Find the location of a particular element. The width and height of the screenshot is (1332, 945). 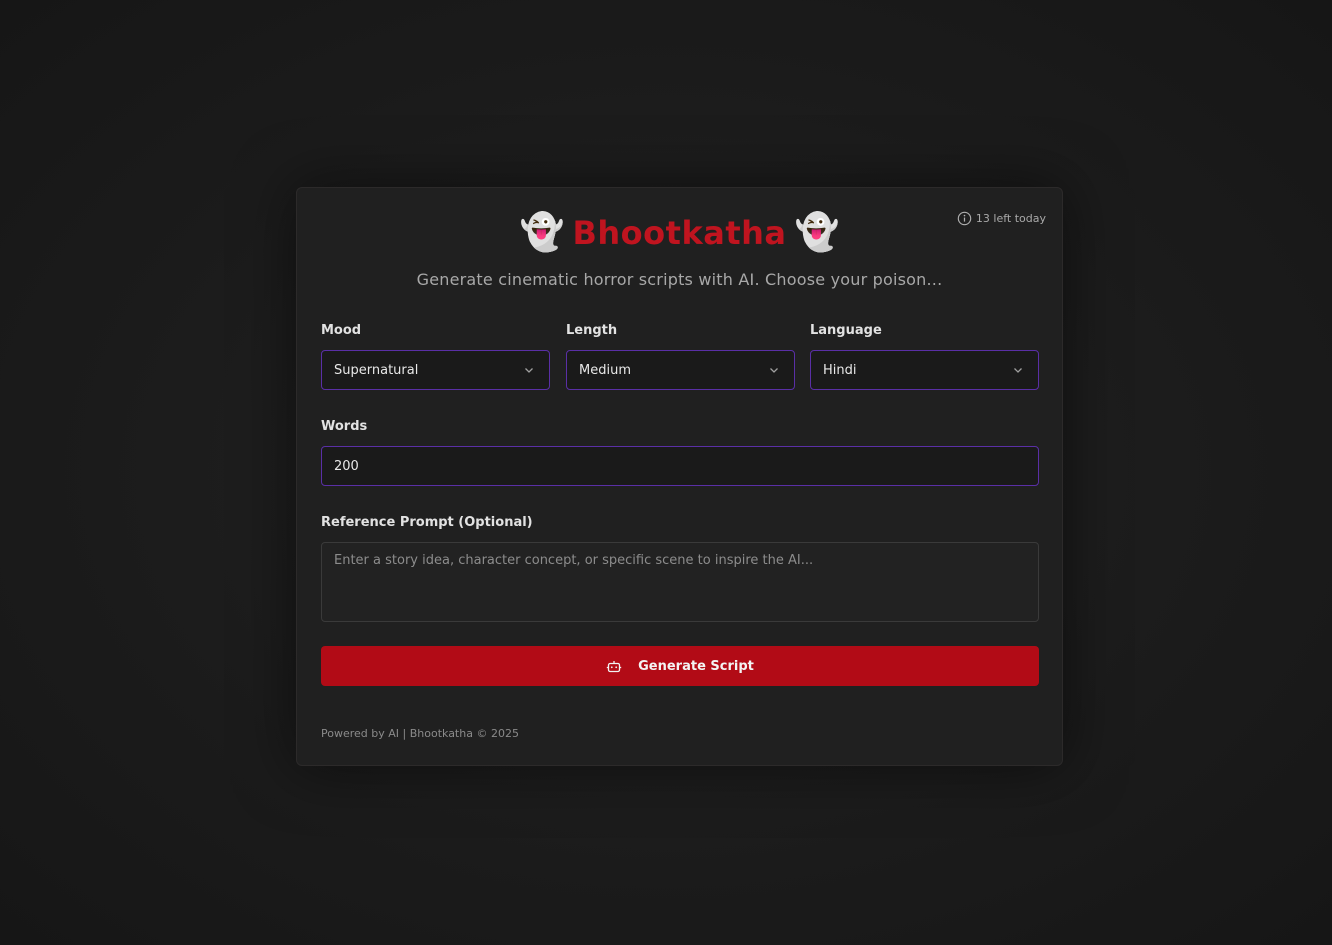

language-value: Hindi is located at coordinates (840, 370).